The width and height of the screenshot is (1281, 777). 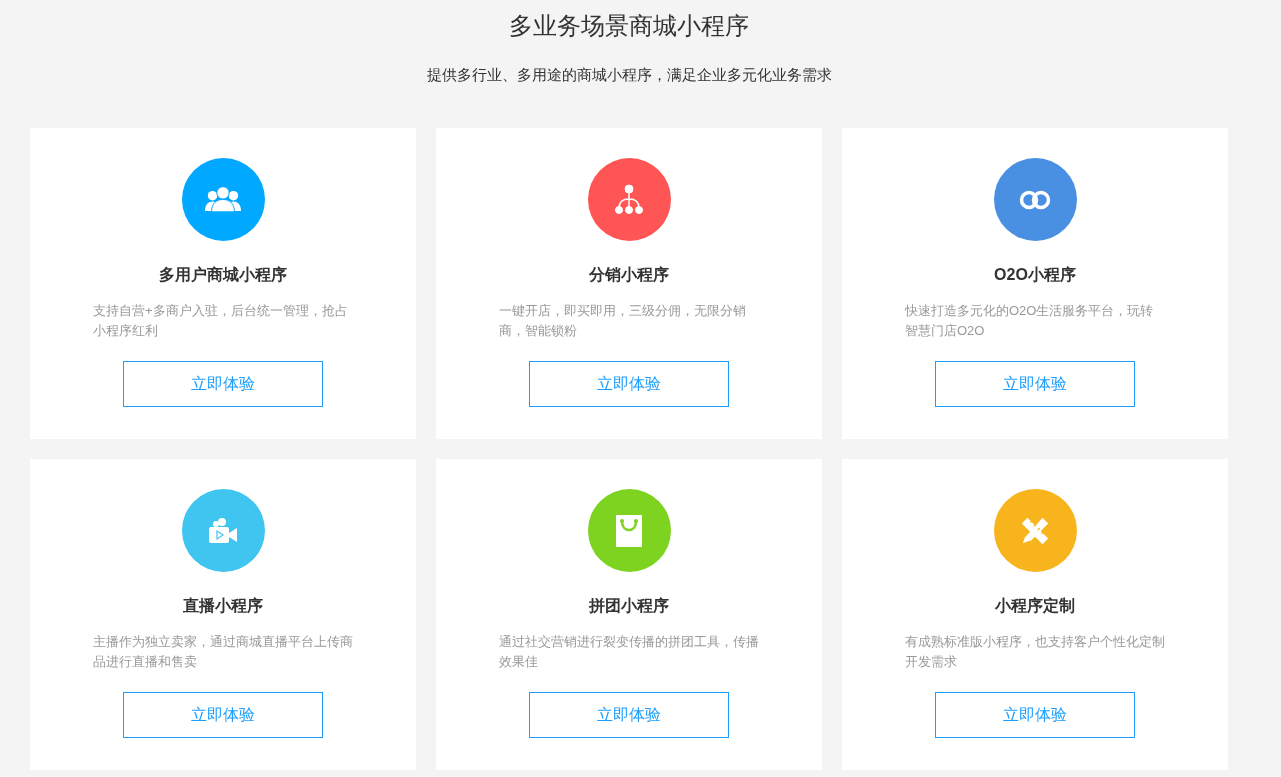 What do you see at coordinates (1035, 275) in the screenshot?
I see `card-title: O2O小程序` at bounding box center [1035, 275].